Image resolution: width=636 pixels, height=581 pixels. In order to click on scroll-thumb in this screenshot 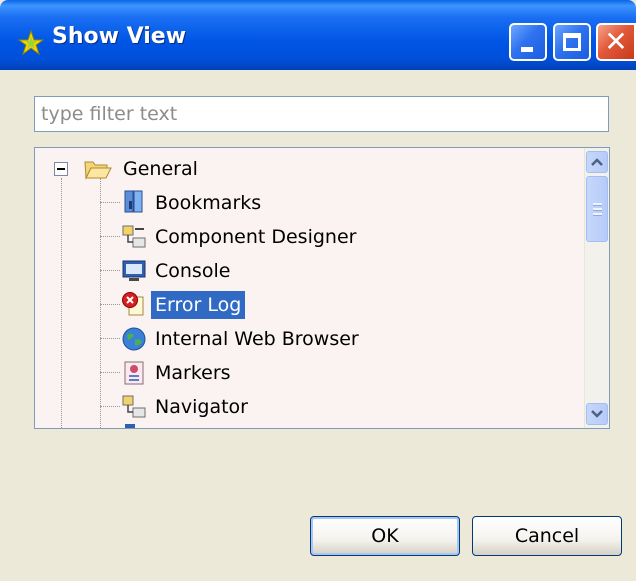, I will do `click(597, 209)`.